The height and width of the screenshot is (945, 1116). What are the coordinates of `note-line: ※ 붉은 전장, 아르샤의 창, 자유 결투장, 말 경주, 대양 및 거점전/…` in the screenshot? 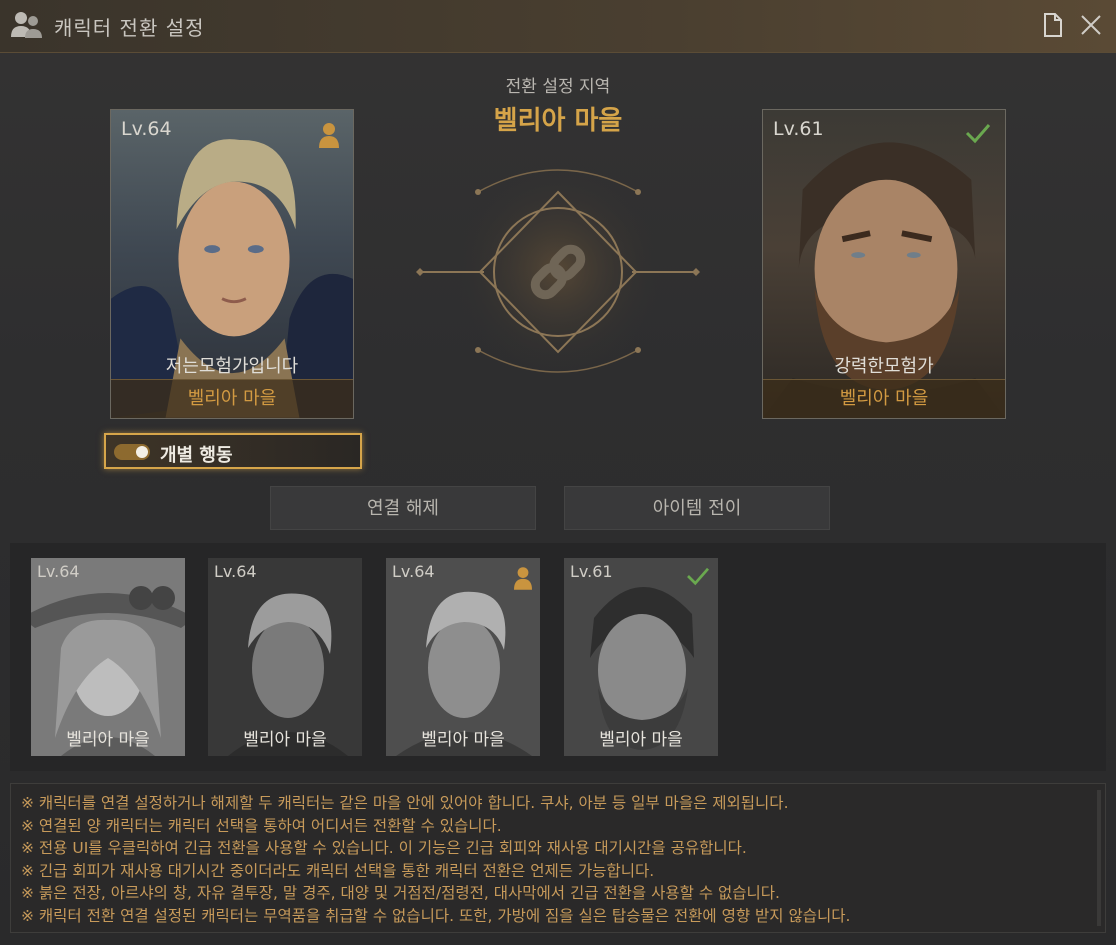 It's located at (400, 893).